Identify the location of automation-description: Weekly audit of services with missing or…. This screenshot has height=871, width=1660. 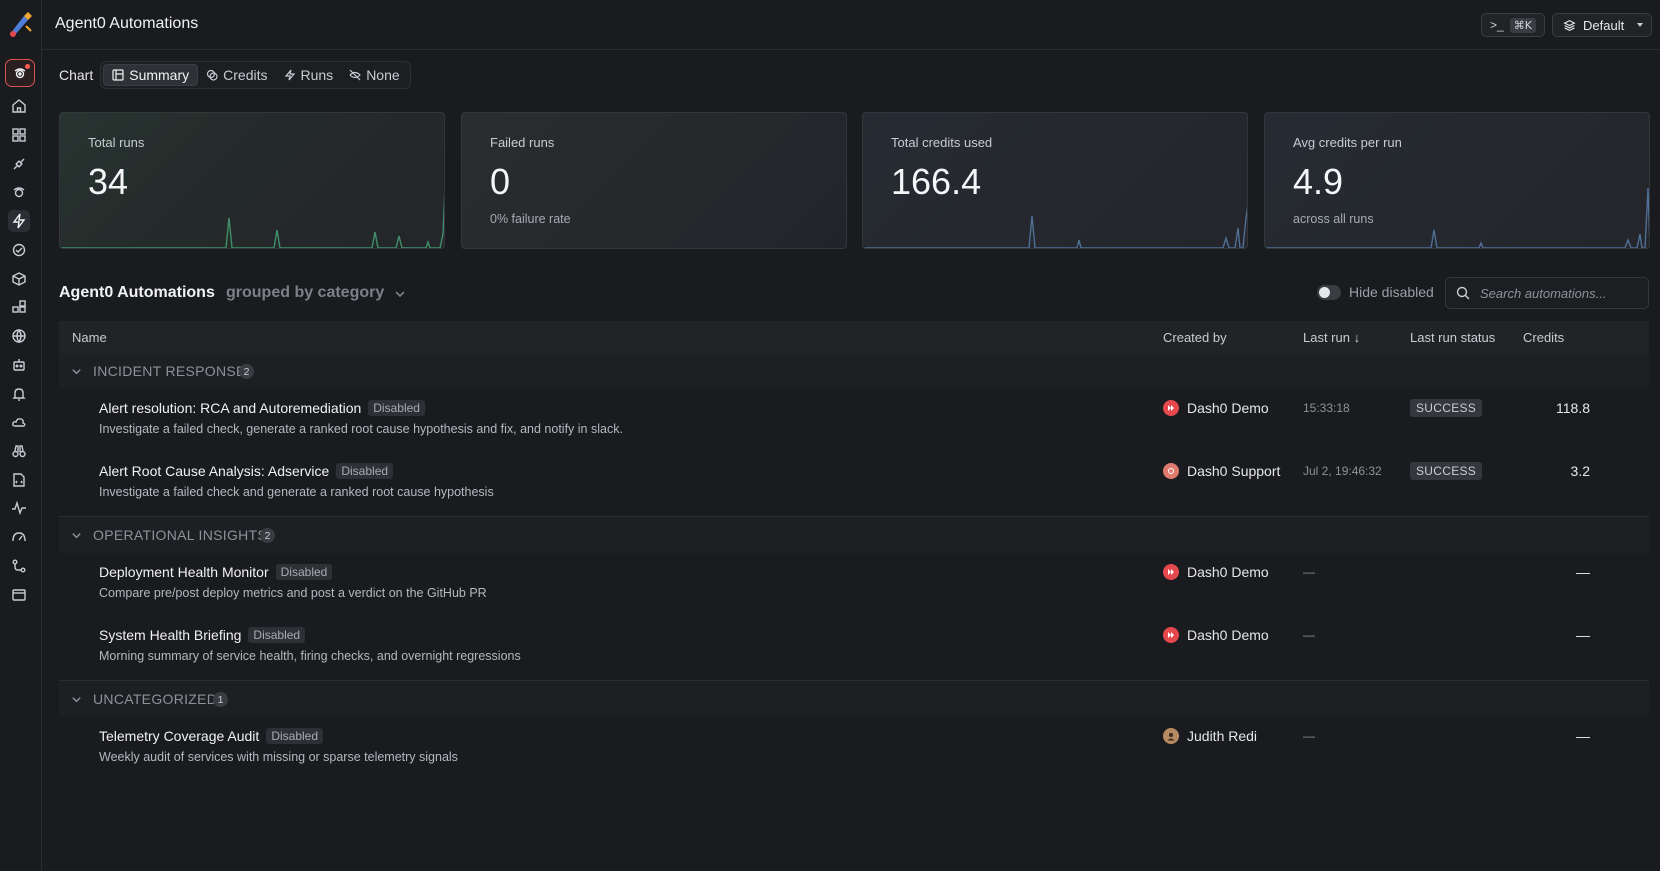
(278, 757).